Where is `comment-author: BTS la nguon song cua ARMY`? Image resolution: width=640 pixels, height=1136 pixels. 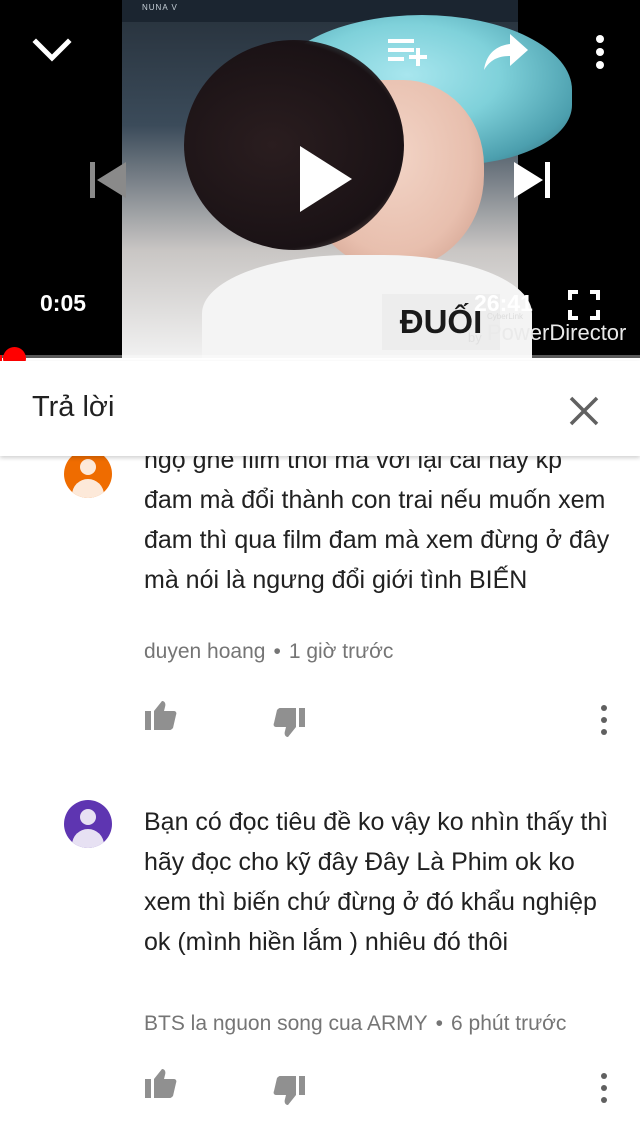
comment-author: BTS la nguon song cua ARMY is located at coordinates (286, 1023).